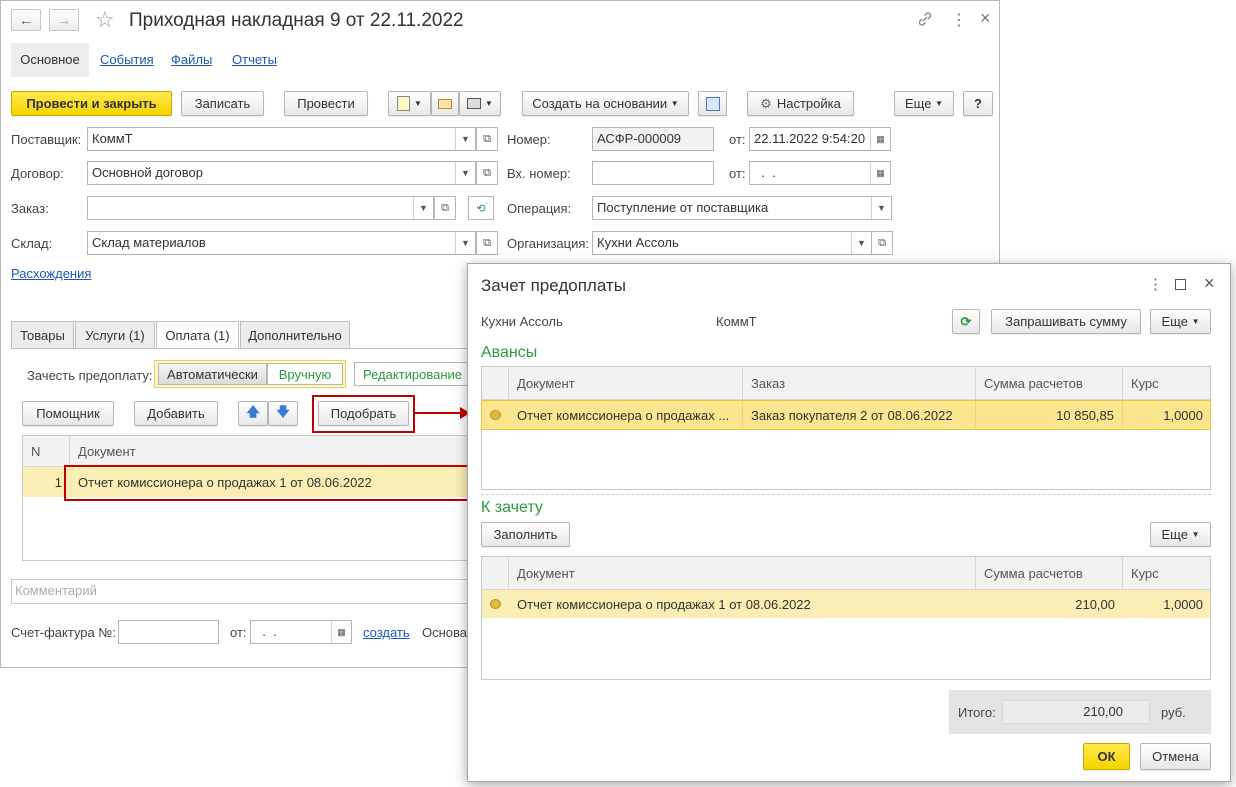 The width and height of the screenshot is (1236, 787). Describe the element at coordinates (653, 173) in the screenshot. I see `incoming-number-field` at that location.